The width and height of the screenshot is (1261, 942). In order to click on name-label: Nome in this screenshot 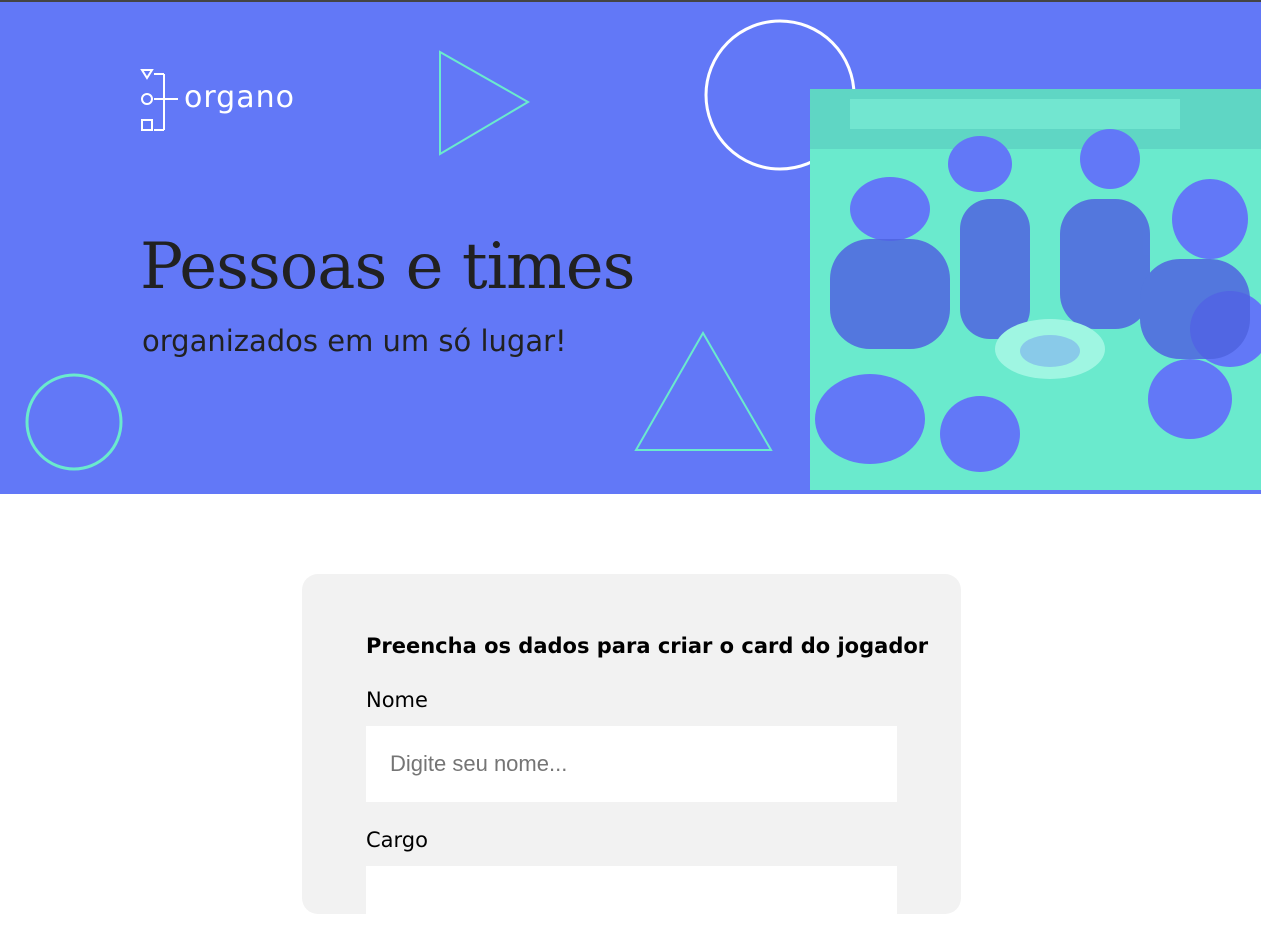, I will do `click(397, 700)`.